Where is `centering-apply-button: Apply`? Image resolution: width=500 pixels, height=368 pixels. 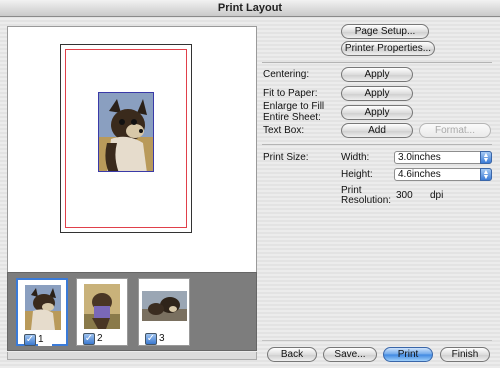
centering-apply-button: Apply is located at coordinates (377, 74).